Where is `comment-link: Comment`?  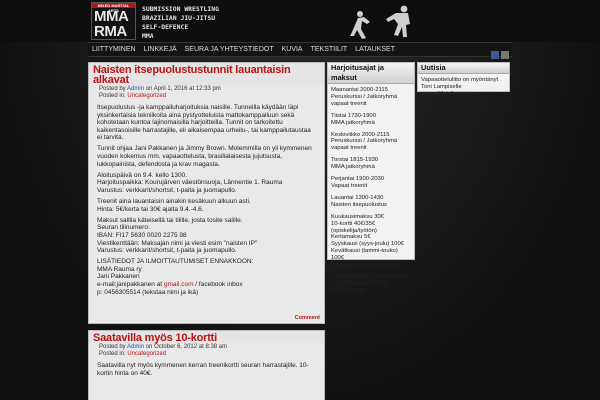 comment-link: Comment is located at coordinates (307, 318).